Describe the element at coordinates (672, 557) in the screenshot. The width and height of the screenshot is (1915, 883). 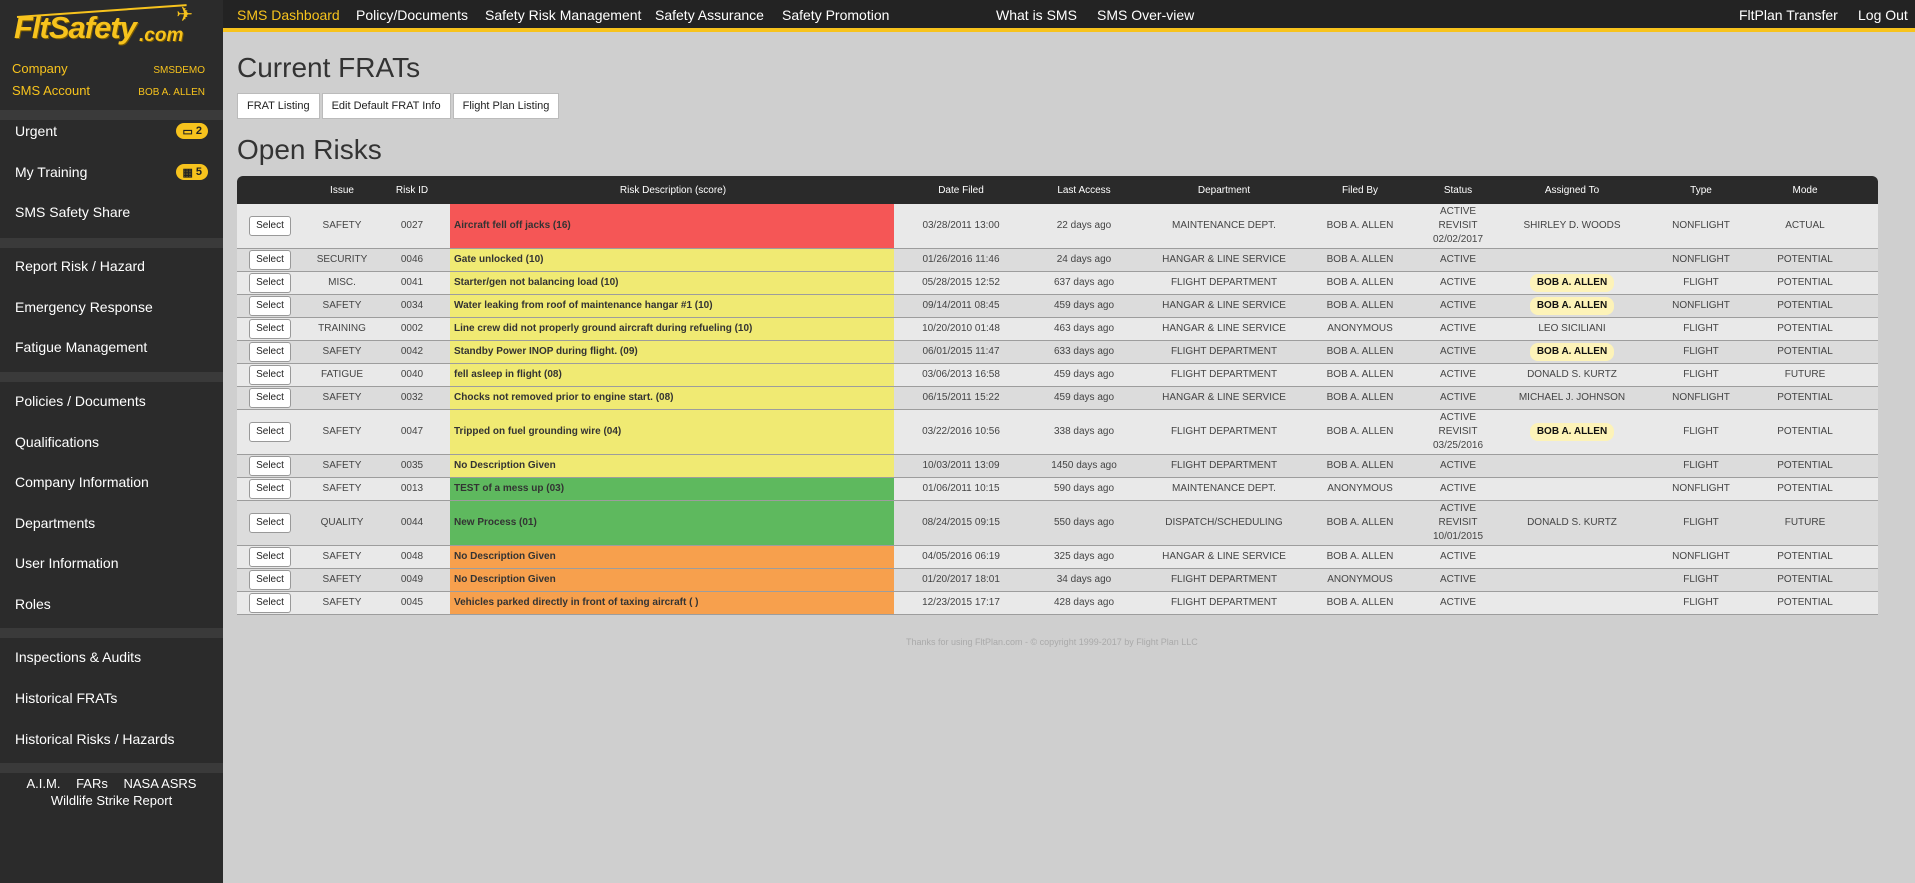
I see `risk-description-cell: No Description Given` at that location.